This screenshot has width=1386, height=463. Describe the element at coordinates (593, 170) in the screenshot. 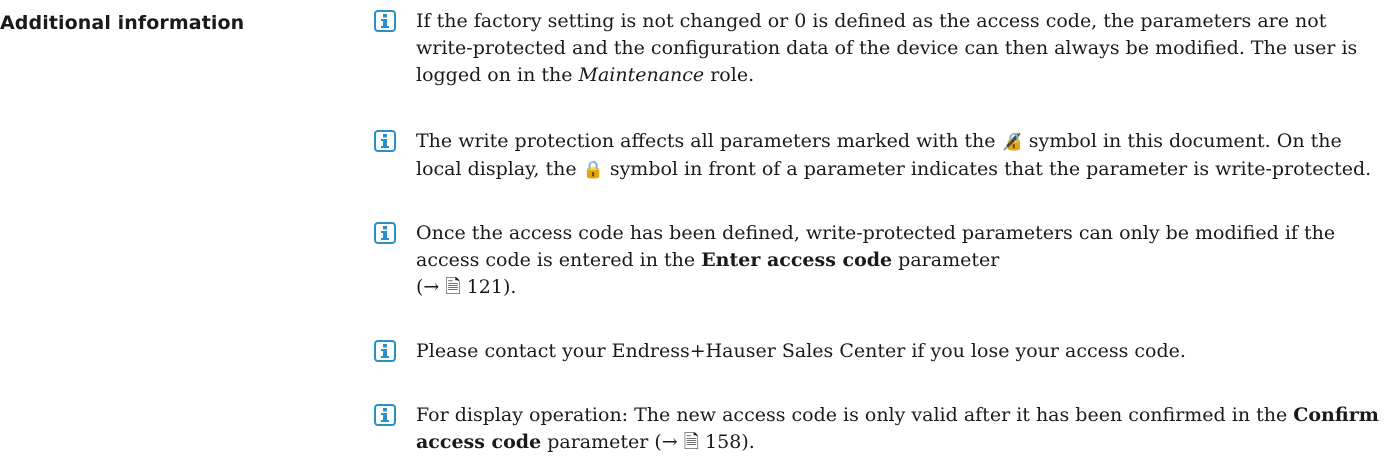

I see `lock-icon: 🔒` at that location.